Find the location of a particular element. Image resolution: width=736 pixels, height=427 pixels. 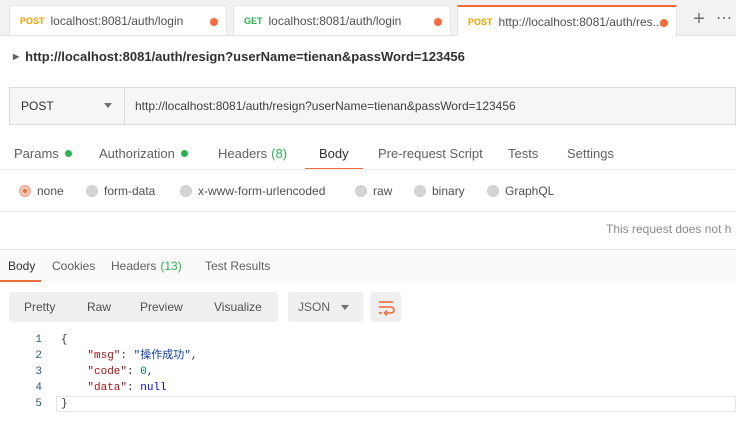

radio-x-www-form-urlencoded: x-www-form-urlencoded is located at coordinates (252, 191).